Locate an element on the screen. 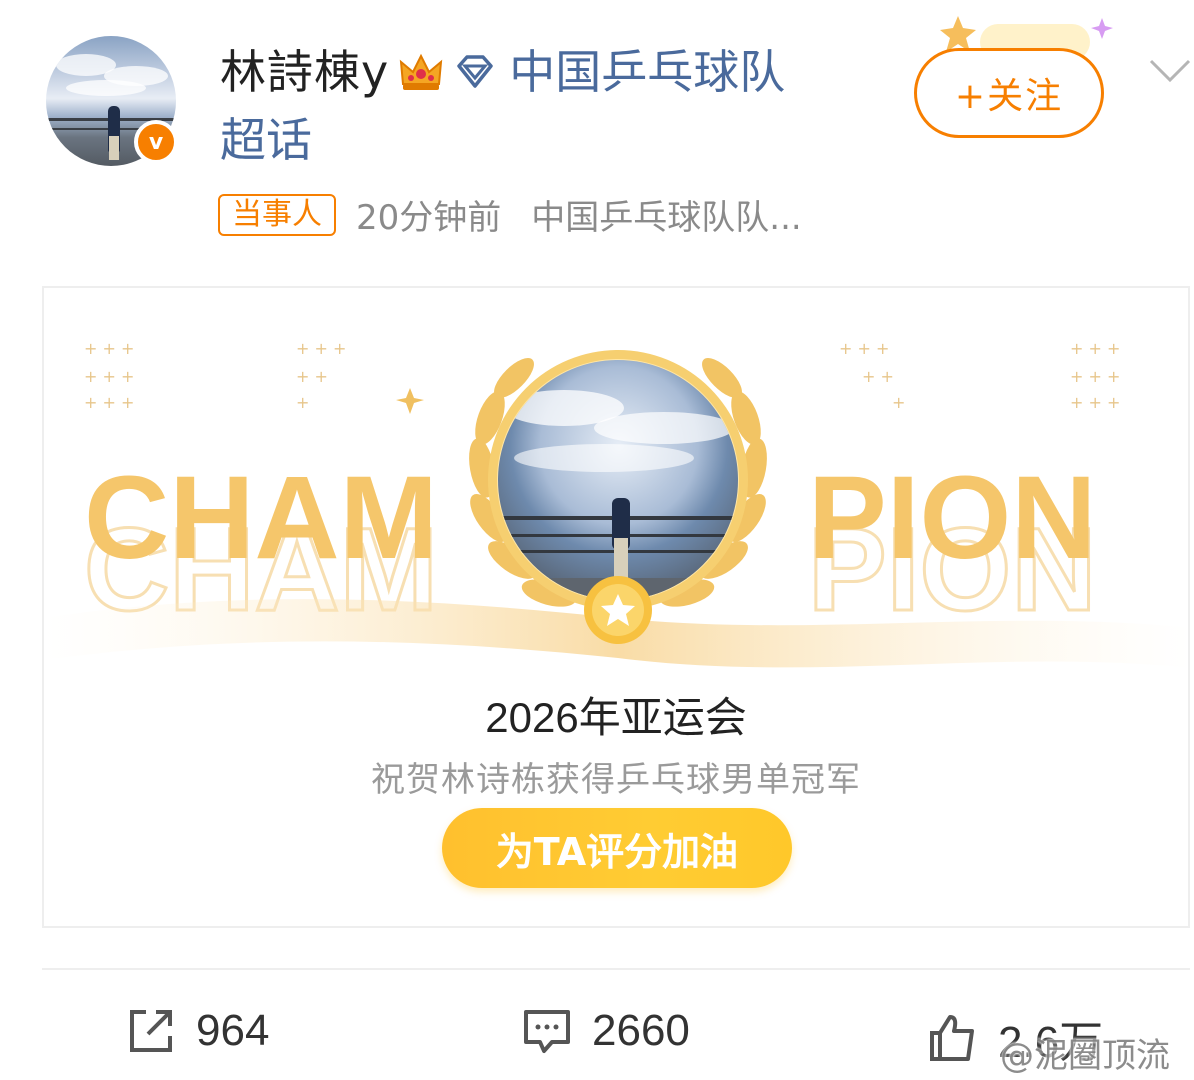 The height and width of the screenshot is (1080, 1194). topic-link: 中国乒乓球队 is located at coordinates (647, 72).